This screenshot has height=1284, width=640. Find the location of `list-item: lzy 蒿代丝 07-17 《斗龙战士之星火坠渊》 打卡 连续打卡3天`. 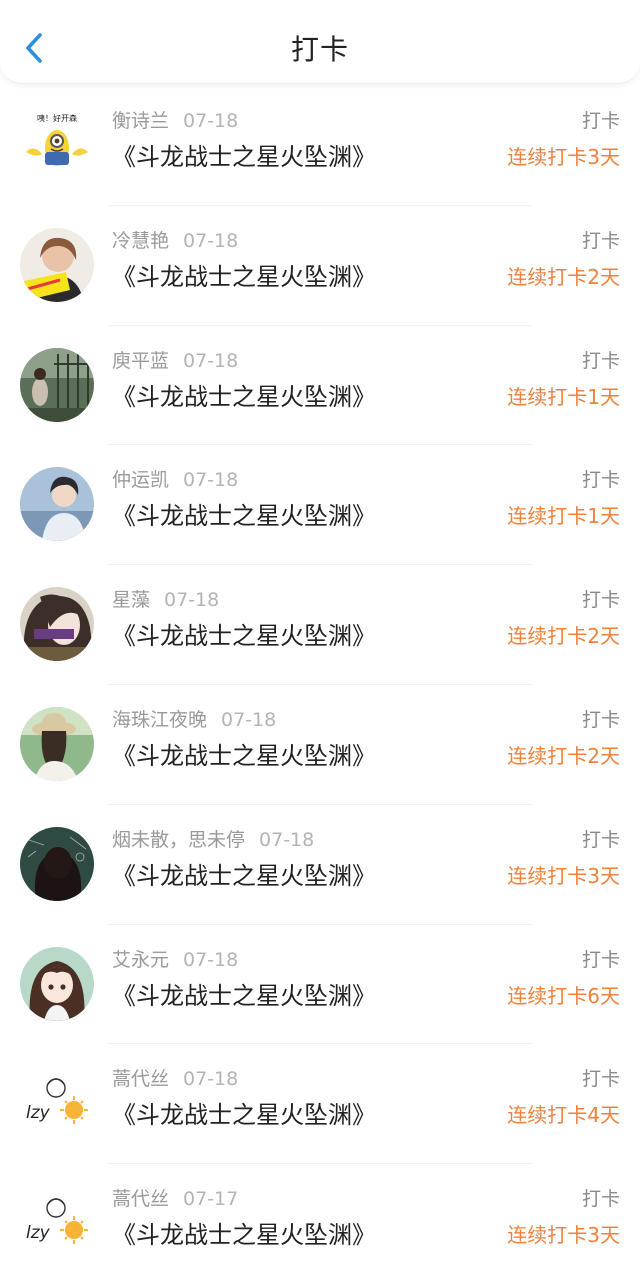

list-item: lzy 蒿代丝 07-17 《斗龙战士之星火坠渊》 打卡 连续打卡3天 is located at coordinates (320, 1224).